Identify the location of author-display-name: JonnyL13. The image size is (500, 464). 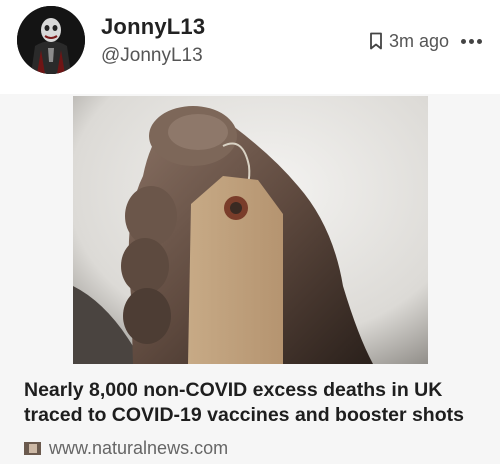
(153, 27).